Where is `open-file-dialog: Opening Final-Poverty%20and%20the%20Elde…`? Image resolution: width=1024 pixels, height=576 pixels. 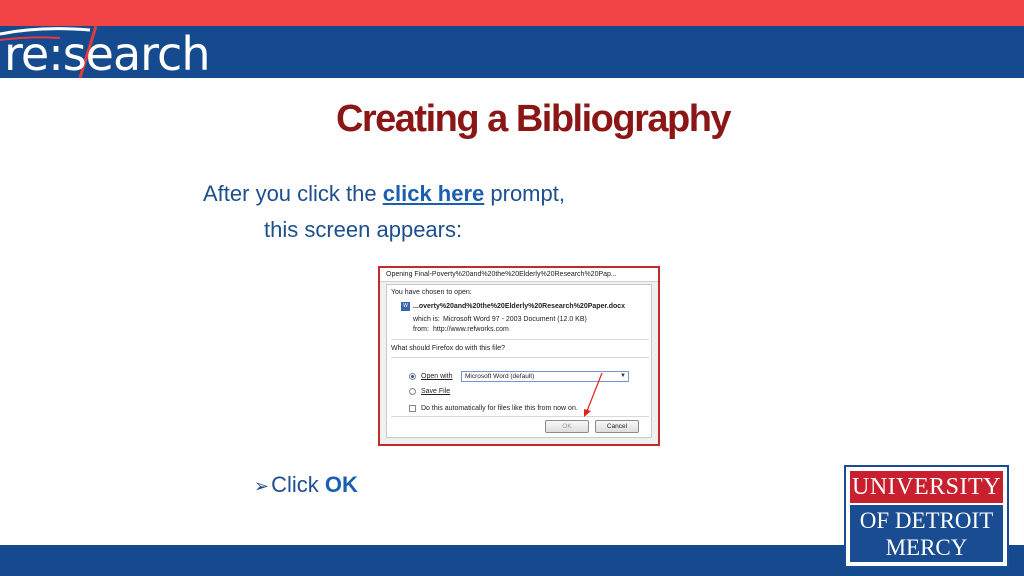
open-file-dialog: Opening Final-Poverty%20and%20the%20Elde… is located at coordinates (519, 356).